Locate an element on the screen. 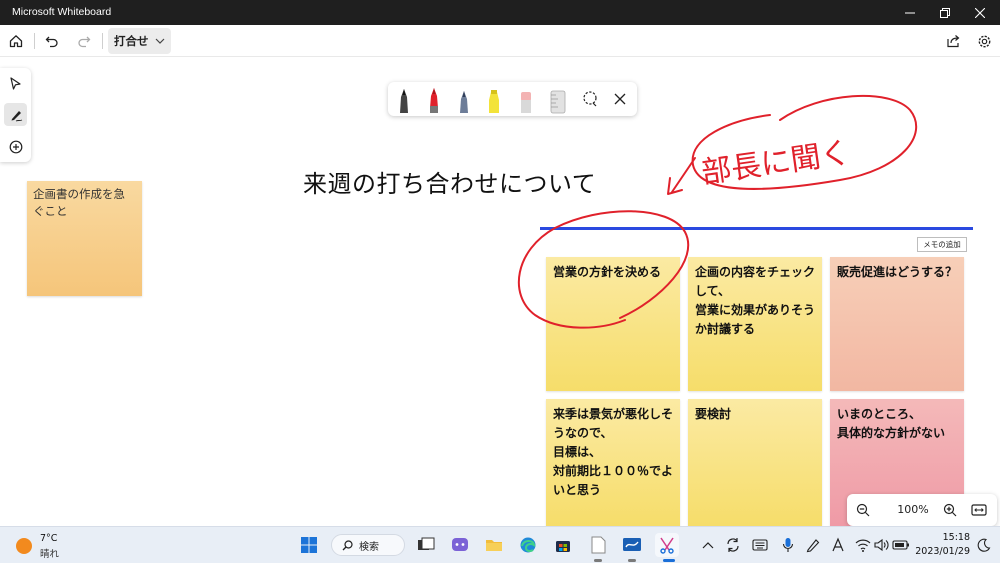 Image resolution: width=1000 pixels, height=563 pixels. task-view-button is located at coordinates (426, 545).